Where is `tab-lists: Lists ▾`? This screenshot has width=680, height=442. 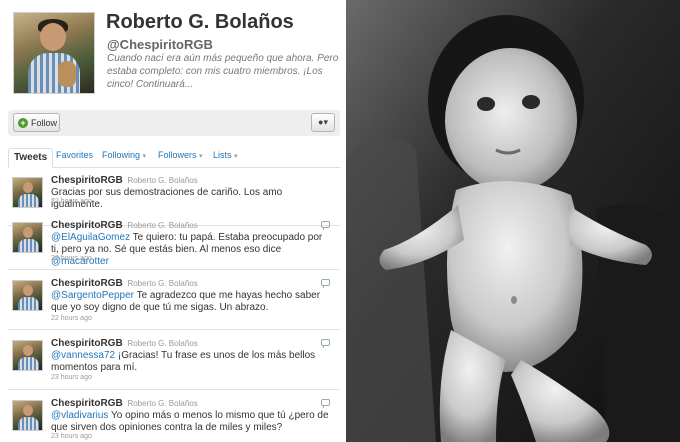
tab-lists: Lists ▾ is located at coordinates (225, 155).